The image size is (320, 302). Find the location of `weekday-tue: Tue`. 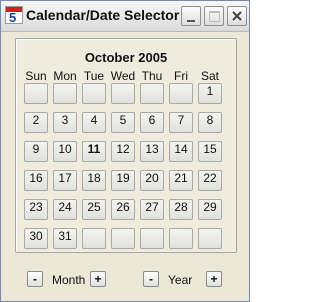

weekday-tue: Tue is located at coordinates (94, 76).